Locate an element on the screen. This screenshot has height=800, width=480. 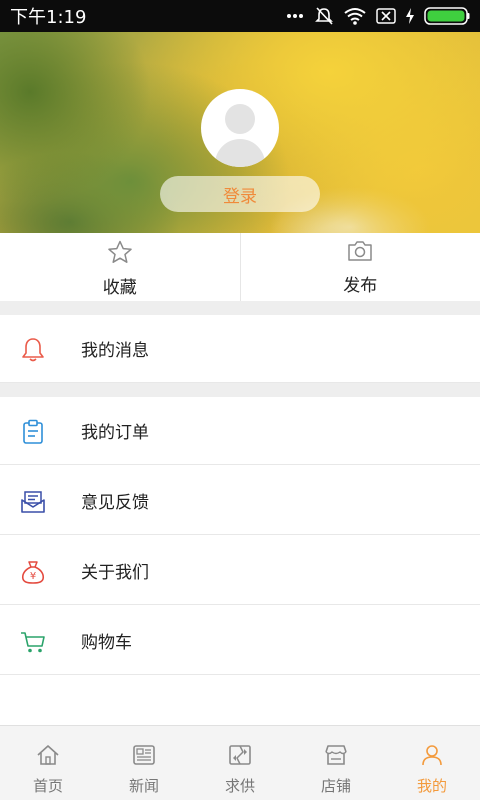
menu-label-cart: 购物车 is located at coordinates (106, 643).